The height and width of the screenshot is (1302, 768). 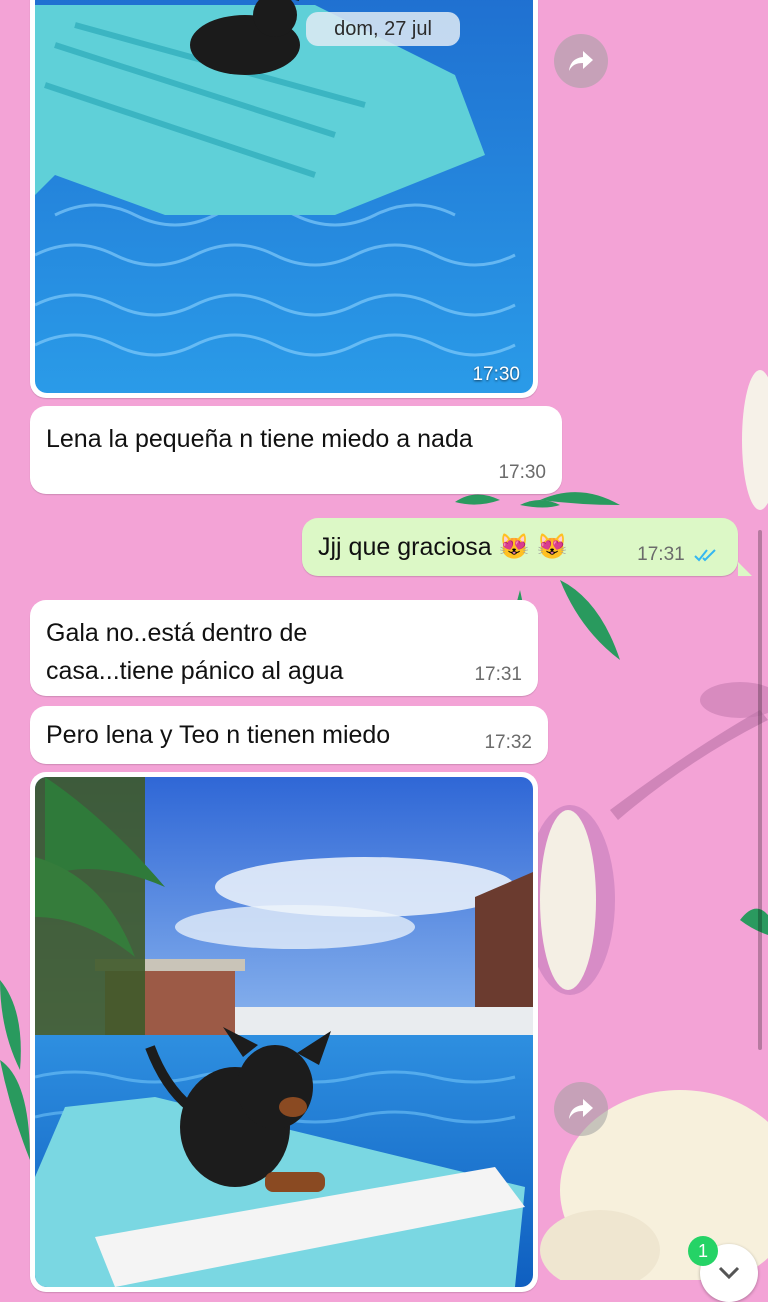 What do you see at coordinates (520, 547) in the screenshot?
I see `message-outgoing: Jjj que graciosa 😻 😻 17:31` at bounding box center [520, 547].